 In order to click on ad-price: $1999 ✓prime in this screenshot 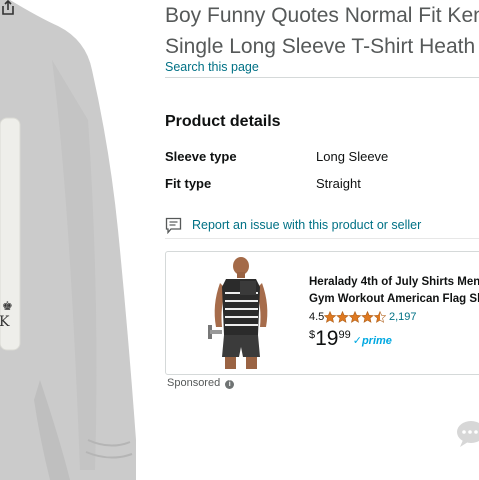, I will do `click(350, 339)`.